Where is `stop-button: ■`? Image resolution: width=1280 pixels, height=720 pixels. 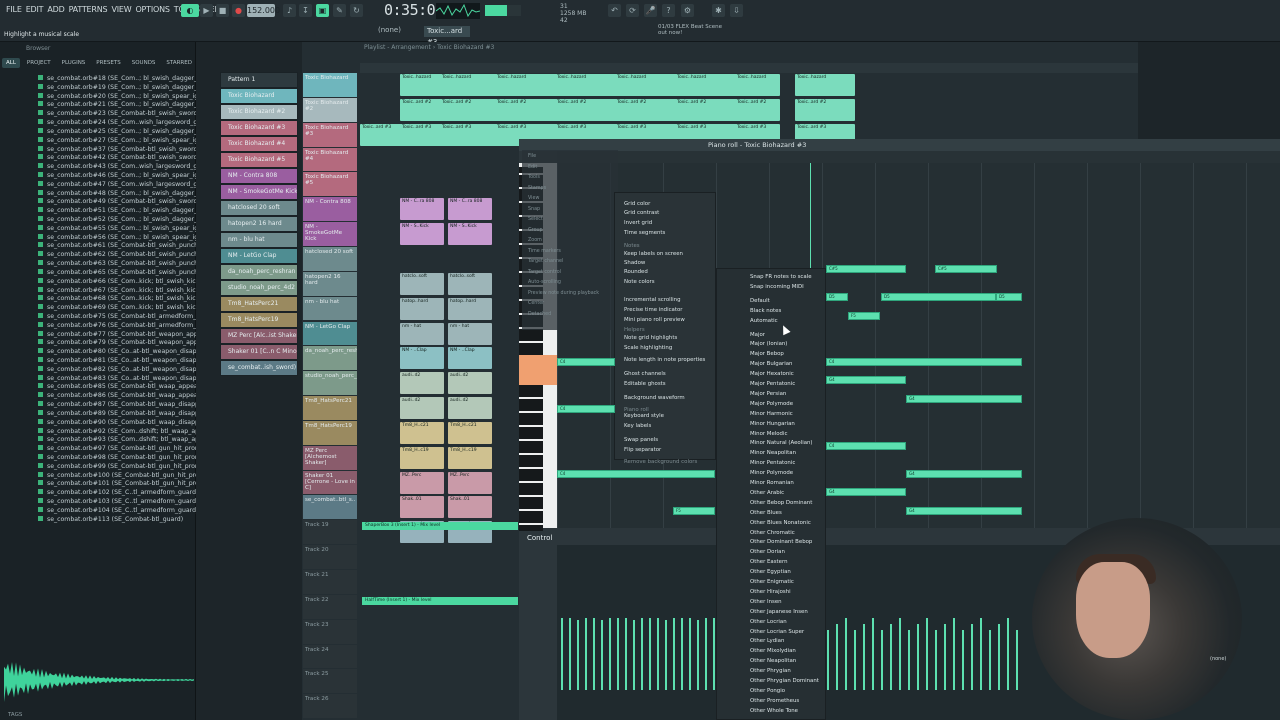 stop-button: ■ is located at coordinates (222, 10).